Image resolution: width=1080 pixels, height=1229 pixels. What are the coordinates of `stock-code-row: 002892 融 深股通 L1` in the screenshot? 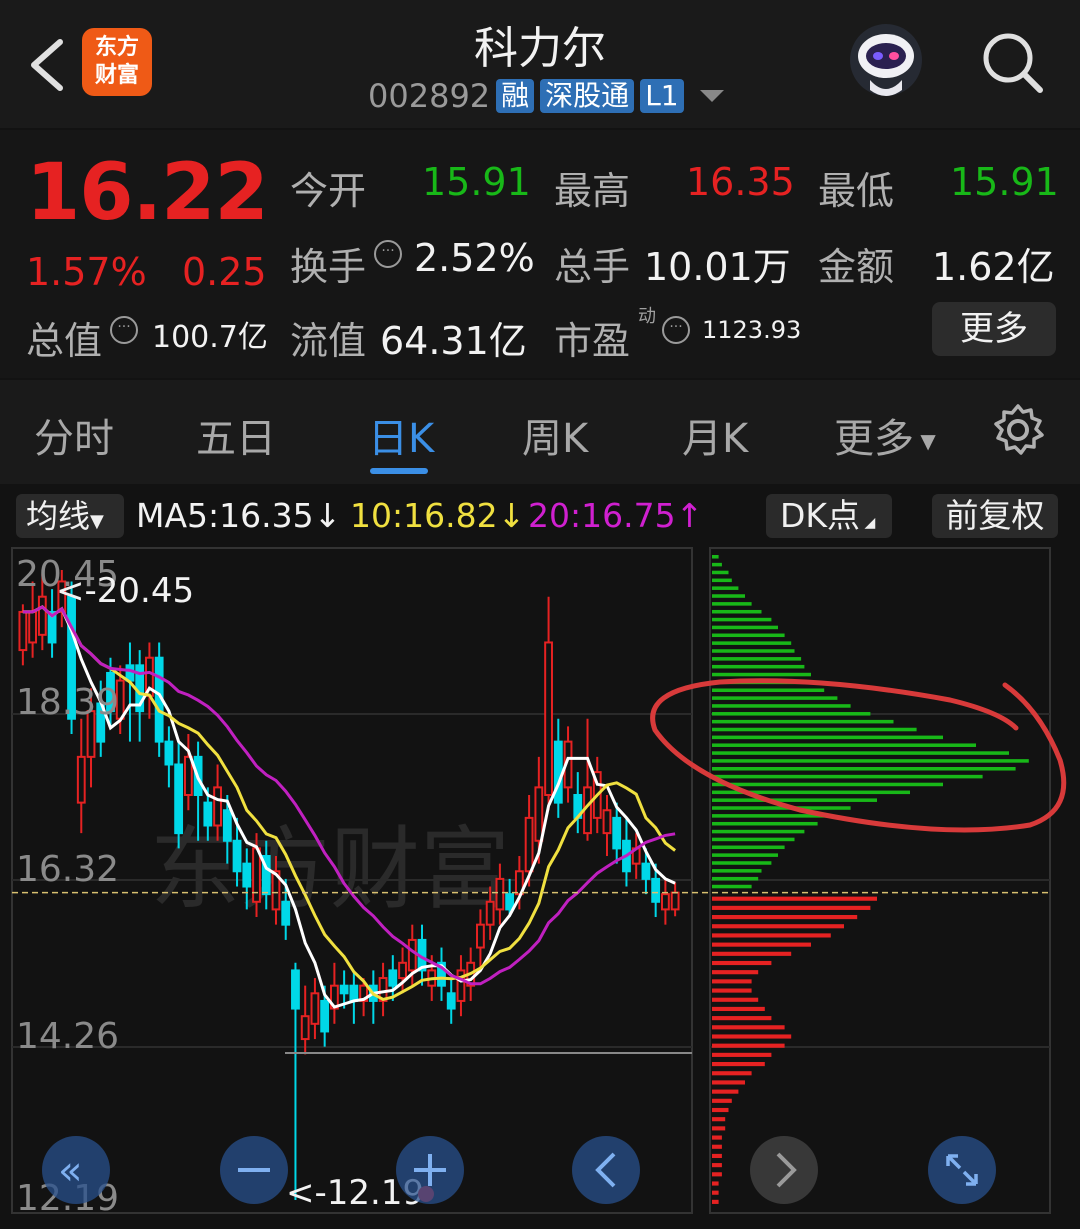 It's located at (546, 96).